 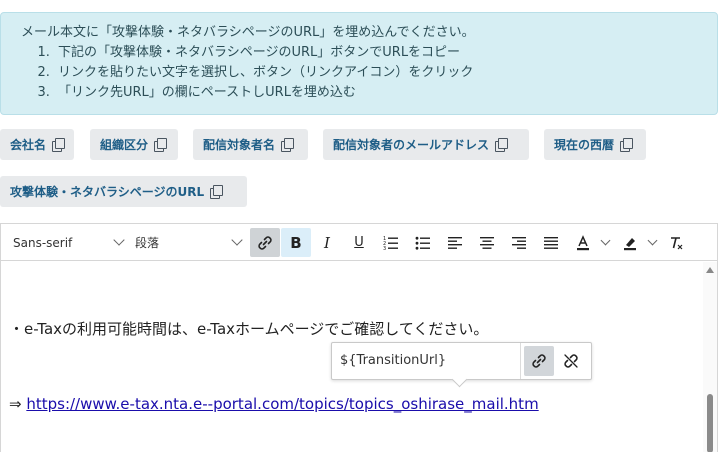 I want to click on italic-button: I, so click(x=327, y=242).